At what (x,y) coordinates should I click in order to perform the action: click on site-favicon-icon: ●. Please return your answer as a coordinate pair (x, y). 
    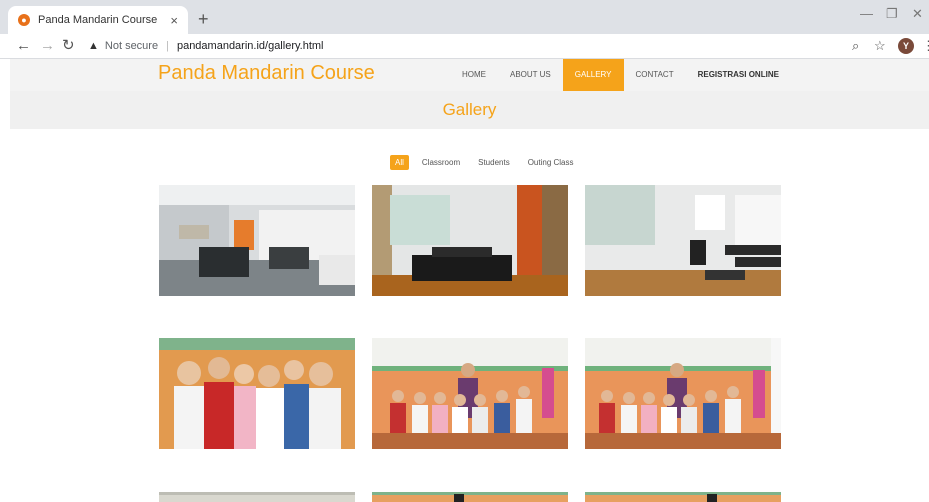
    Looking at the image, I should click on (24, 20).